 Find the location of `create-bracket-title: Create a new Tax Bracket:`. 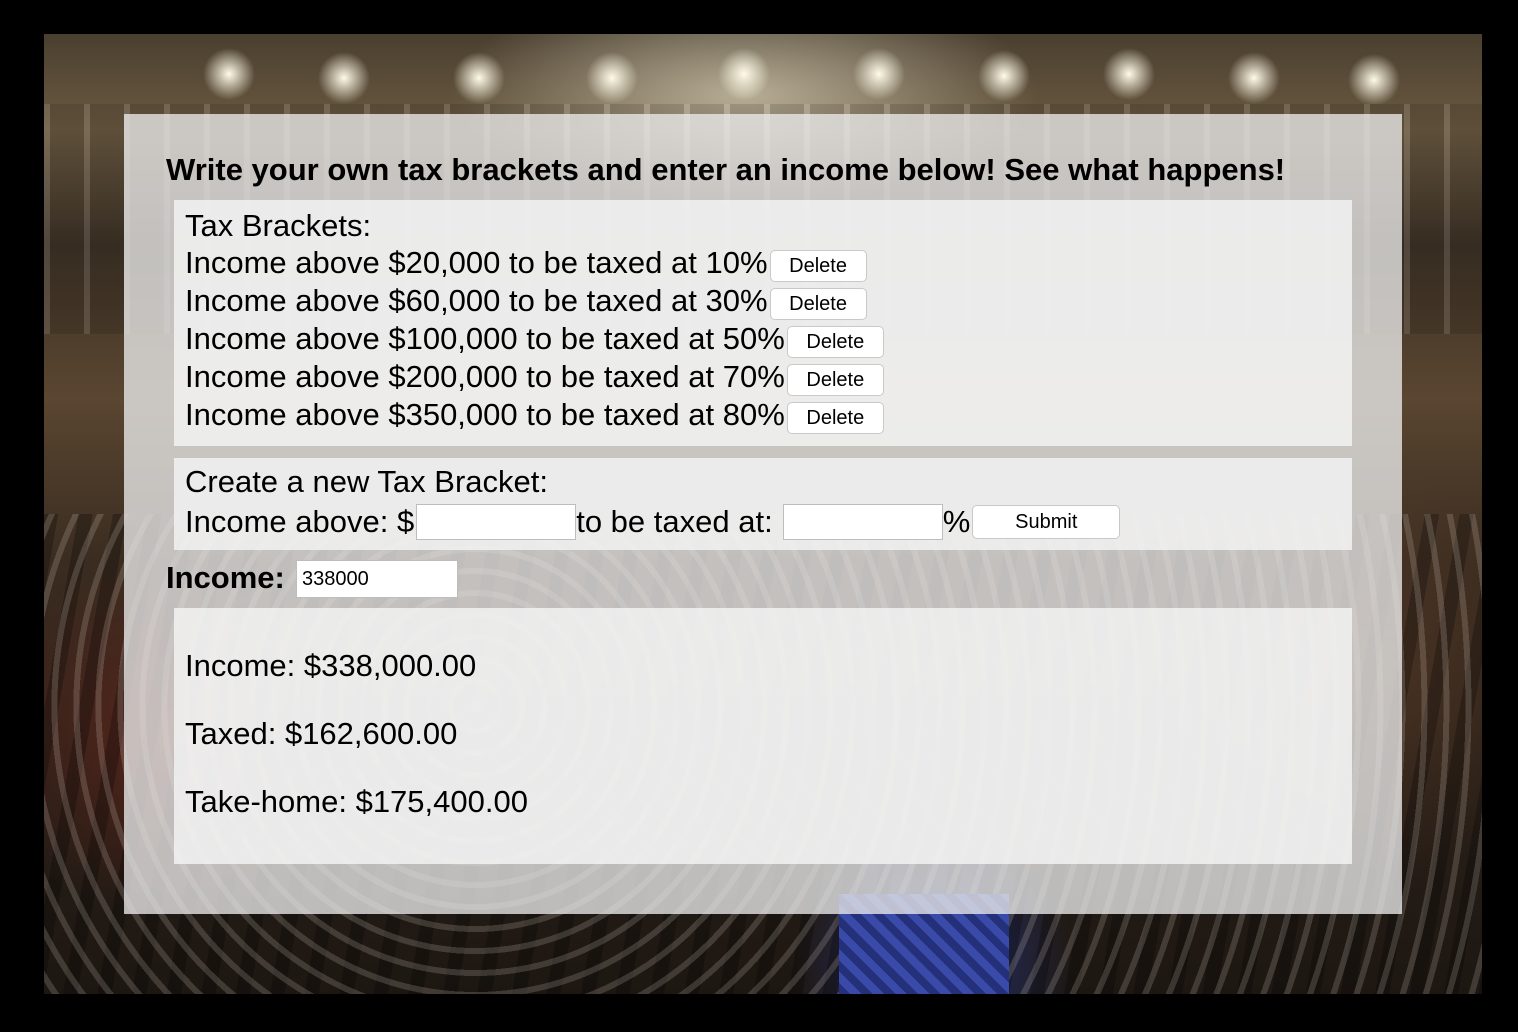

create-bracket-title: Create a new Tax Bracket: is located at coordinates (366, 481).